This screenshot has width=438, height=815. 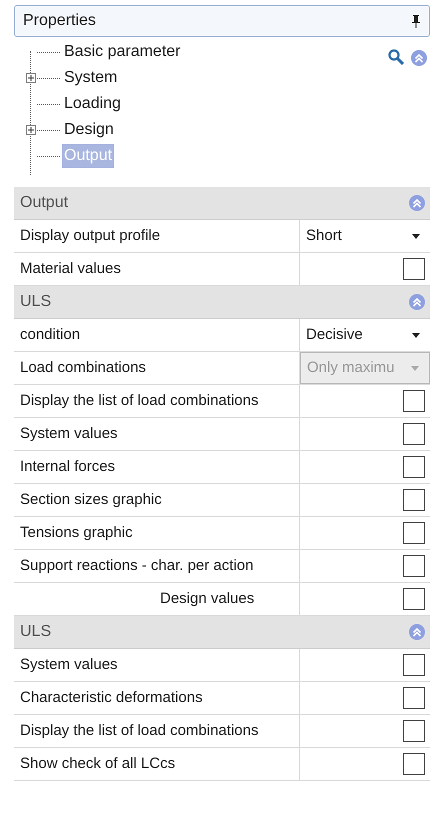 I want to click on property-label: condition, so click(x=50, y=334).